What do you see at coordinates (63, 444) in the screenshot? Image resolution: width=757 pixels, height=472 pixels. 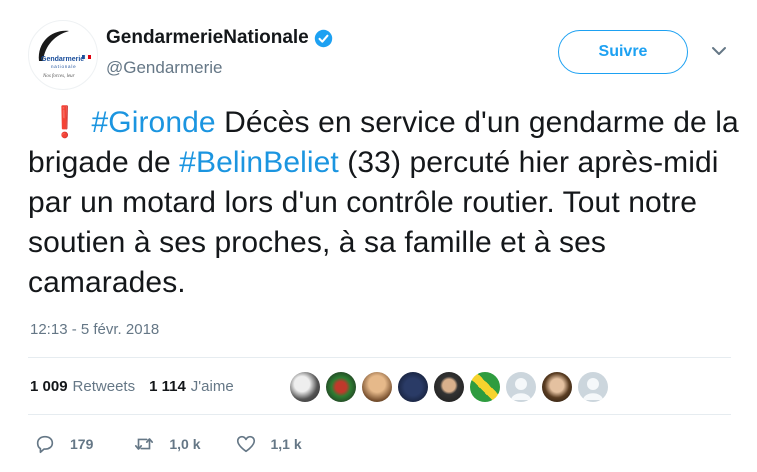 I see `reply-button: 179` at bounding box center [63, 444].